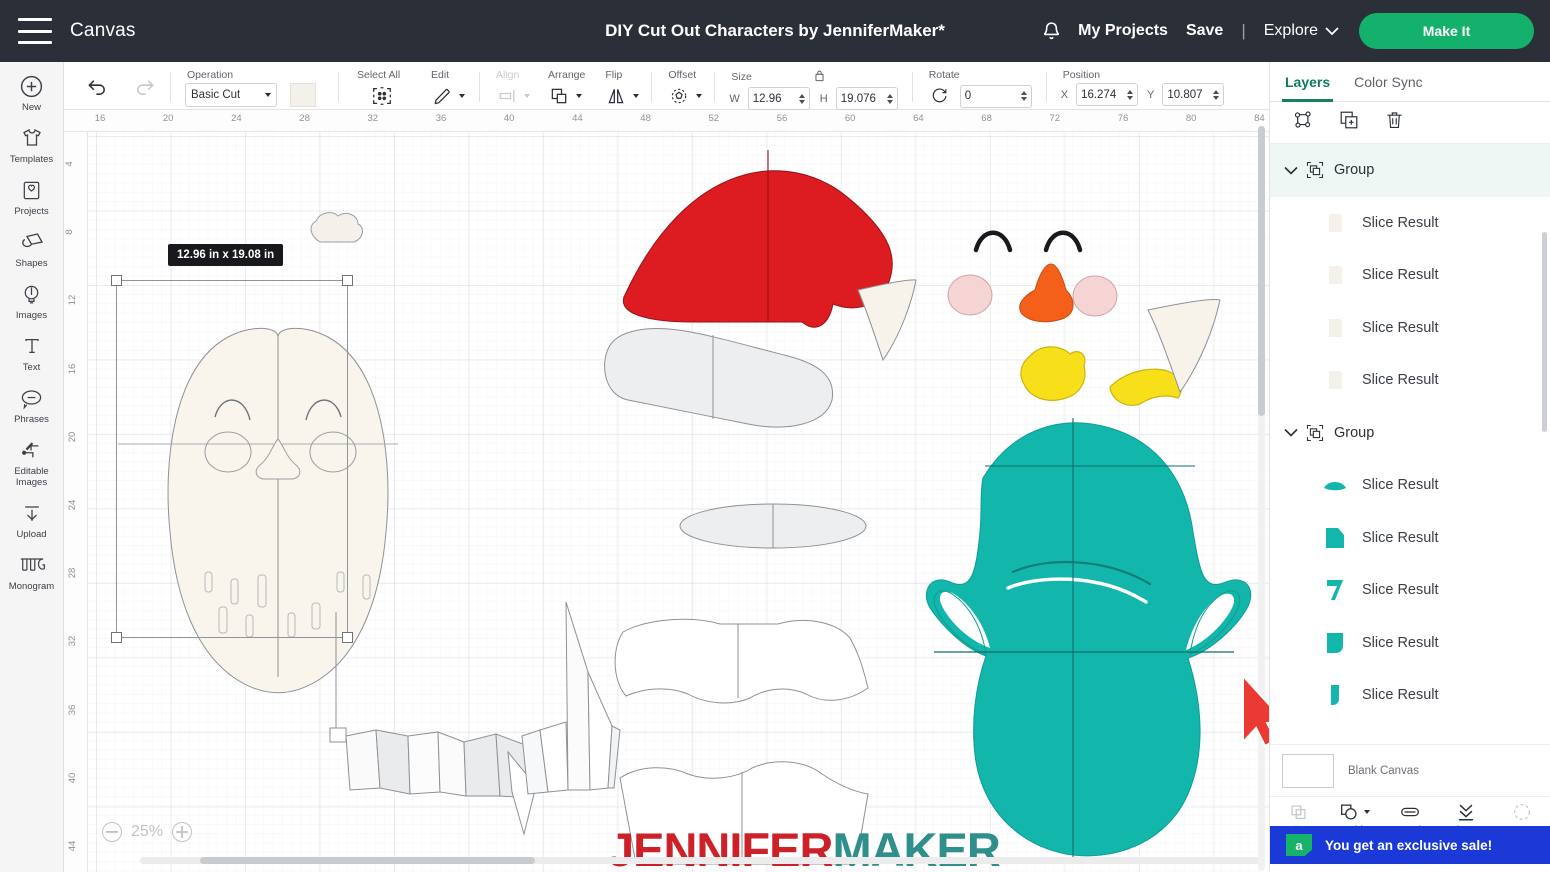  Describe the element at coordinates (1308, 770) in the screenshot. I see `blank-canvas-swatch` at that location.